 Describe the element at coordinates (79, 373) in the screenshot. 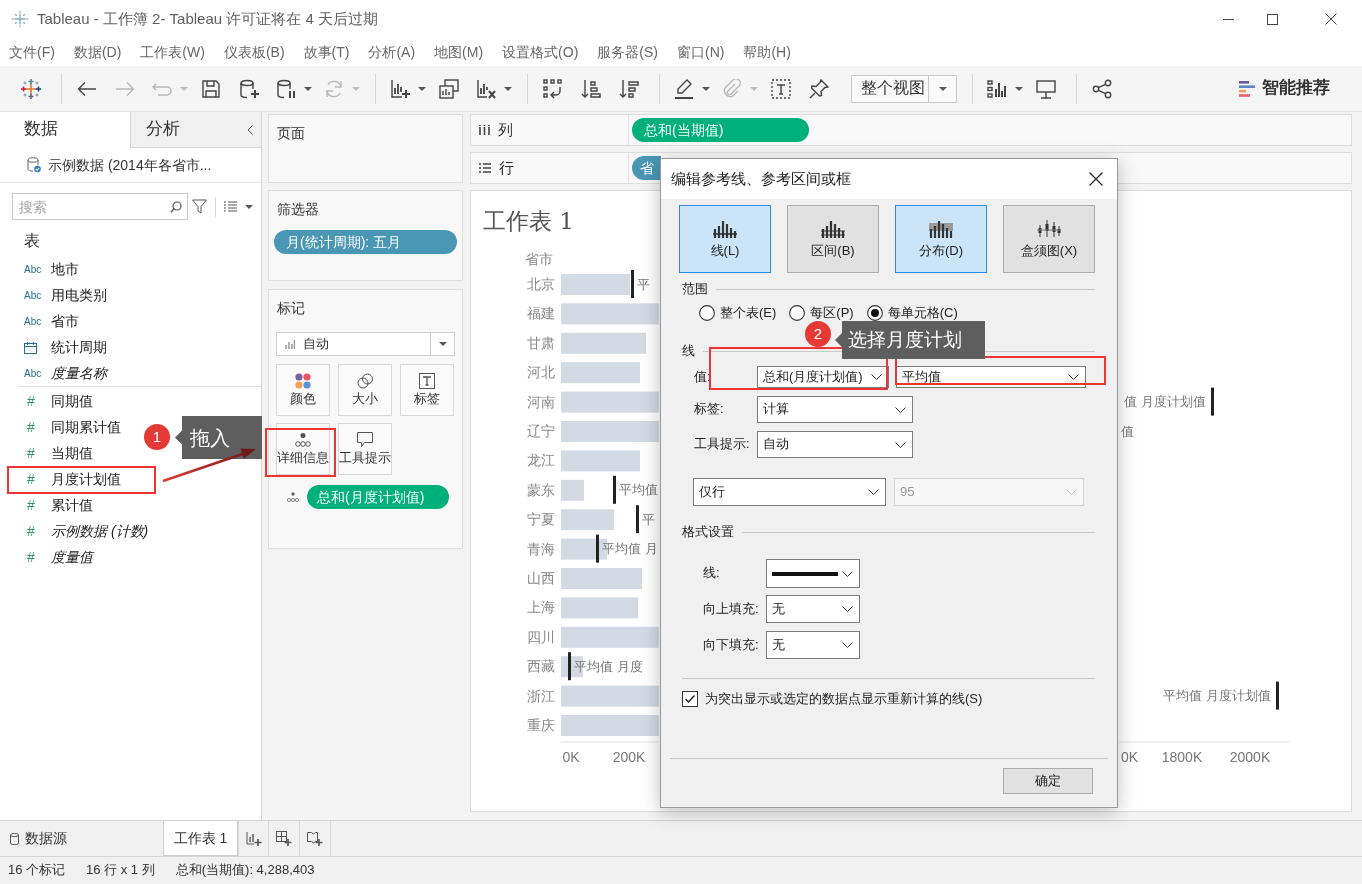

I see `field-name: 度量名称` at that location.